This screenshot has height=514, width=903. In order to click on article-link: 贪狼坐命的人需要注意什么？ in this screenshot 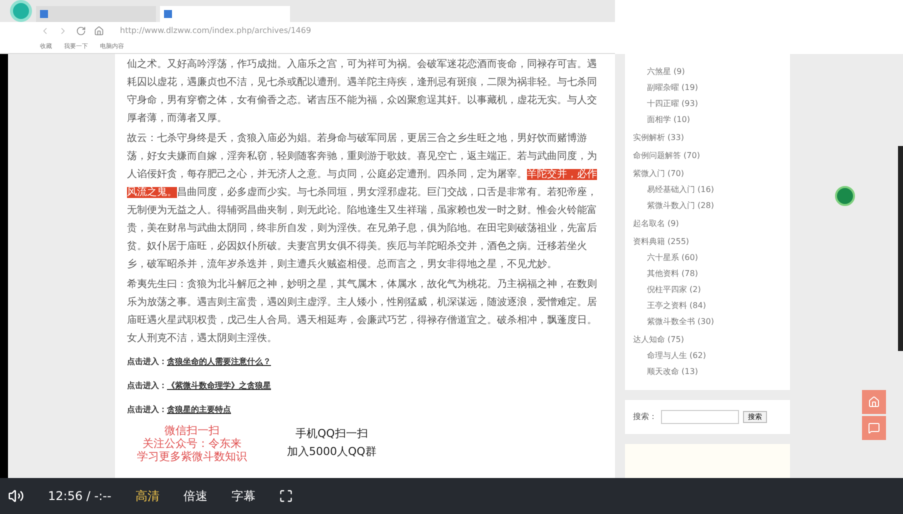, I will do `click(219, 362)`.